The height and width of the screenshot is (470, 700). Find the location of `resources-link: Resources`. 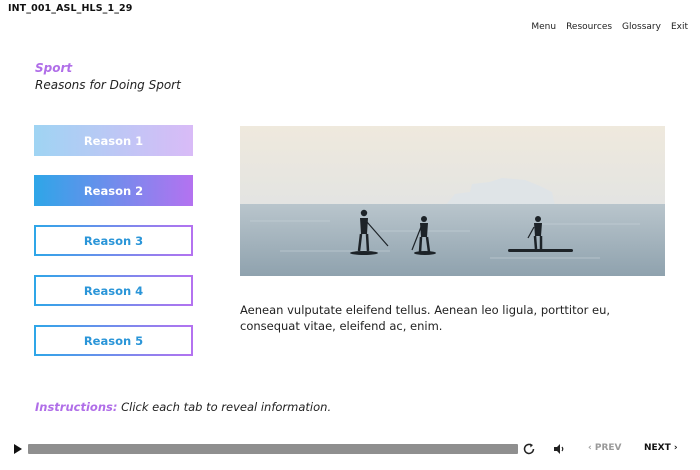

resources-link: Resources is located at coordinates (589, 27).